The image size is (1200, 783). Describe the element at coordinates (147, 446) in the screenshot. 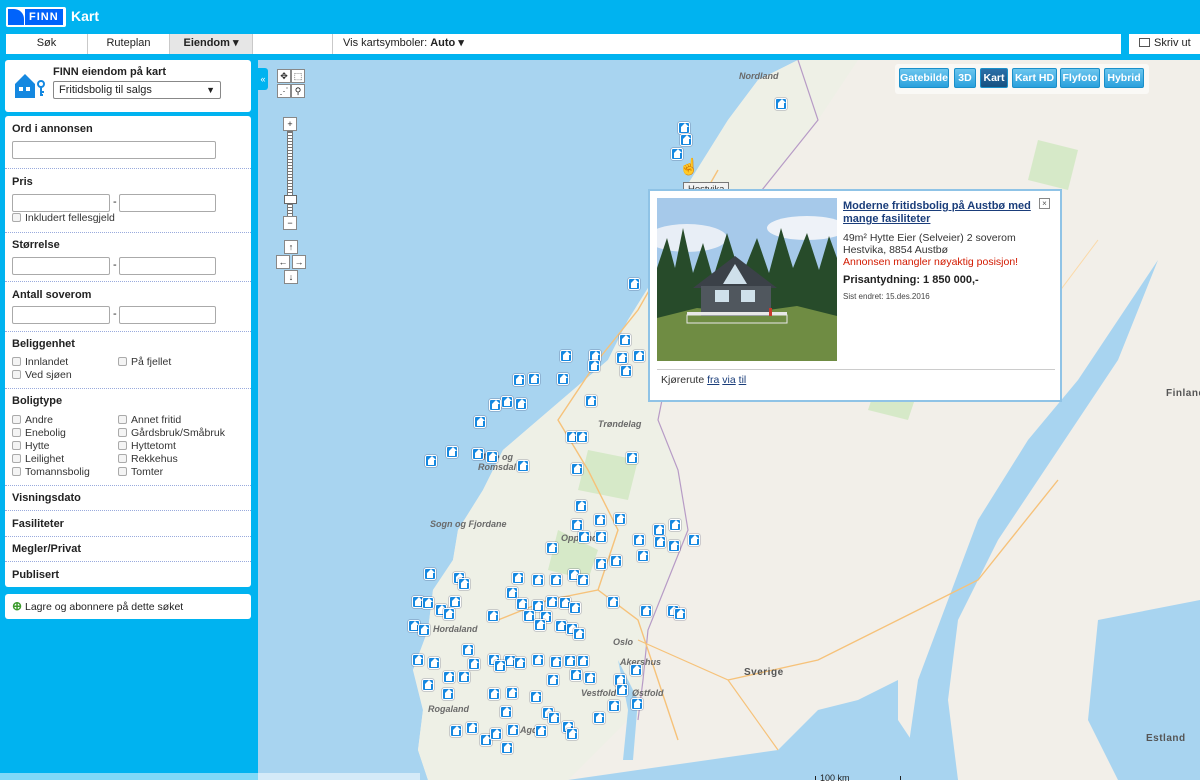

I see `type-checkbox-hyttetomt: Hyttetomt` at that location.